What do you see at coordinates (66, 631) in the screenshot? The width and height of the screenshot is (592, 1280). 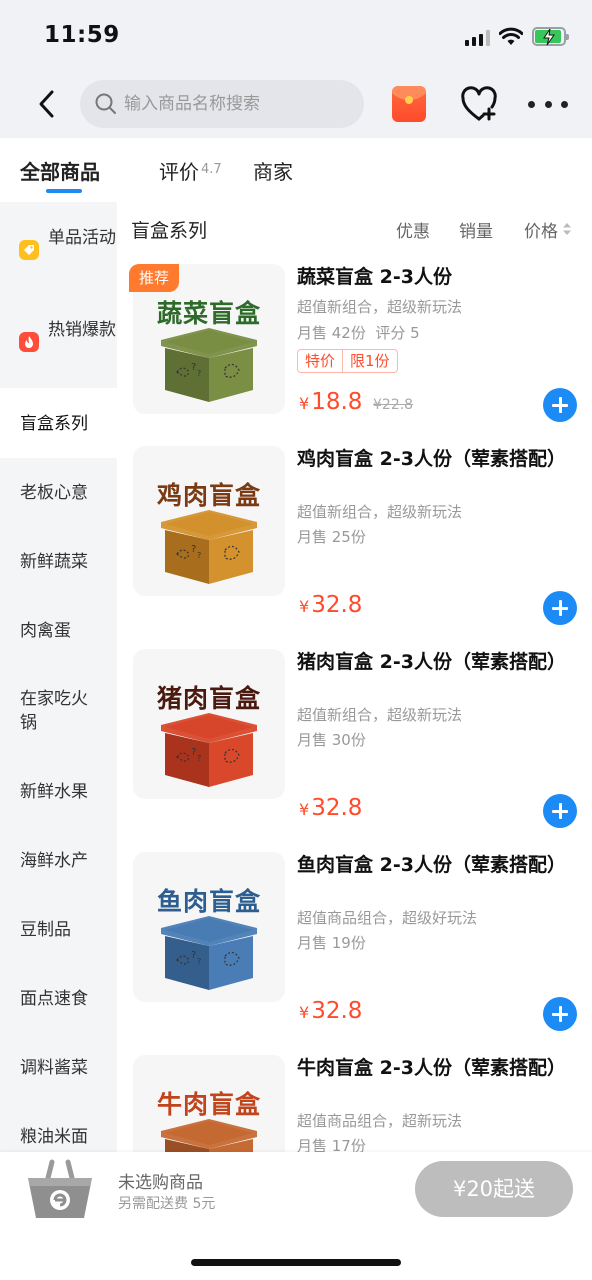 I see `sidebar-item-meat-eggs: 肉禽蛋` at bounding box center [66, 631].